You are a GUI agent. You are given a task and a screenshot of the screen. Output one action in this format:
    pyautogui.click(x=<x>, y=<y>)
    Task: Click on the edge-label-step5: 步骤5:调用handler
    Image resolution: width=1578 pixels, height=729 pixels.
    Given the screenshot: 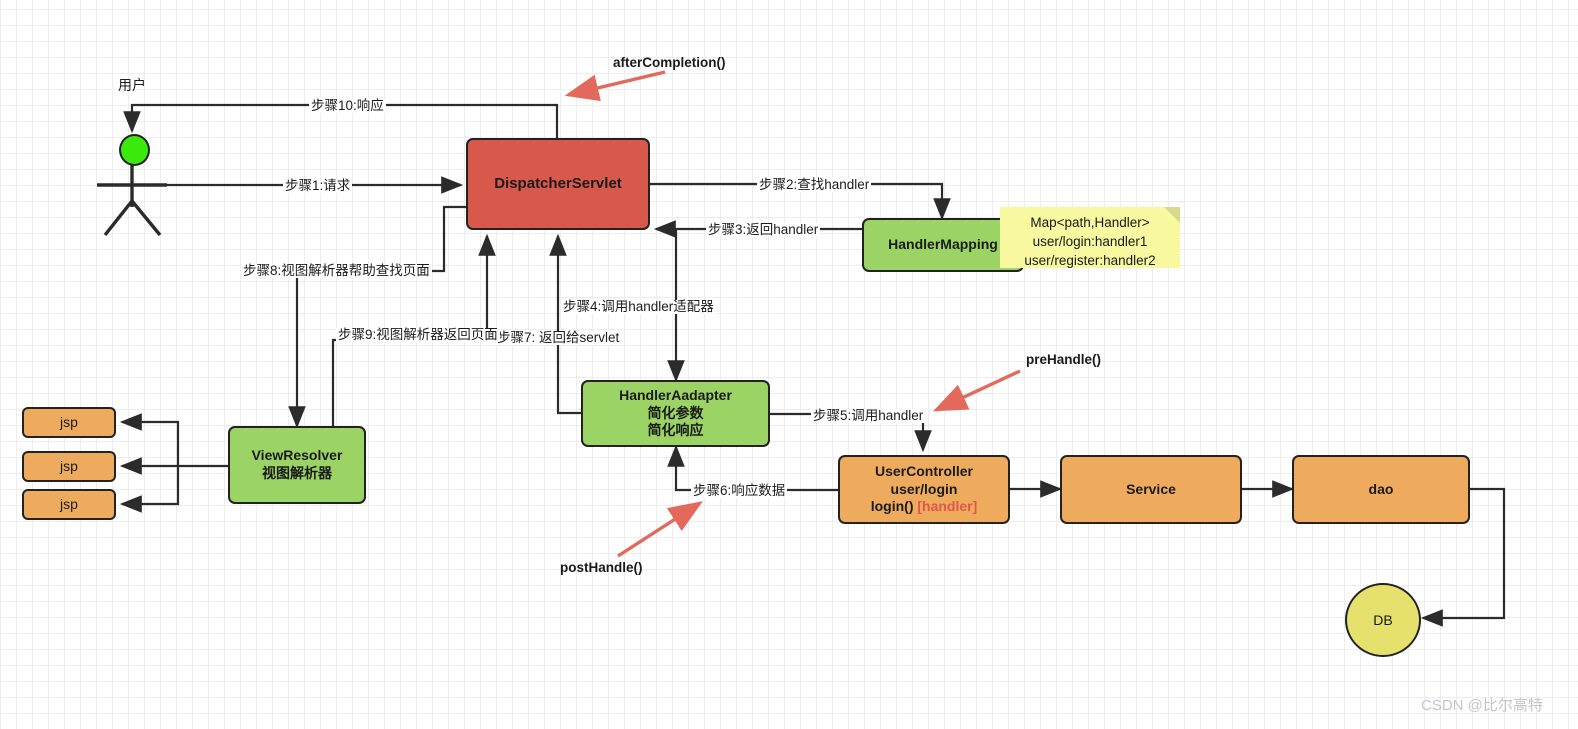 What is the action you would take?
    pyautogui.click(x=868, y=415)
    